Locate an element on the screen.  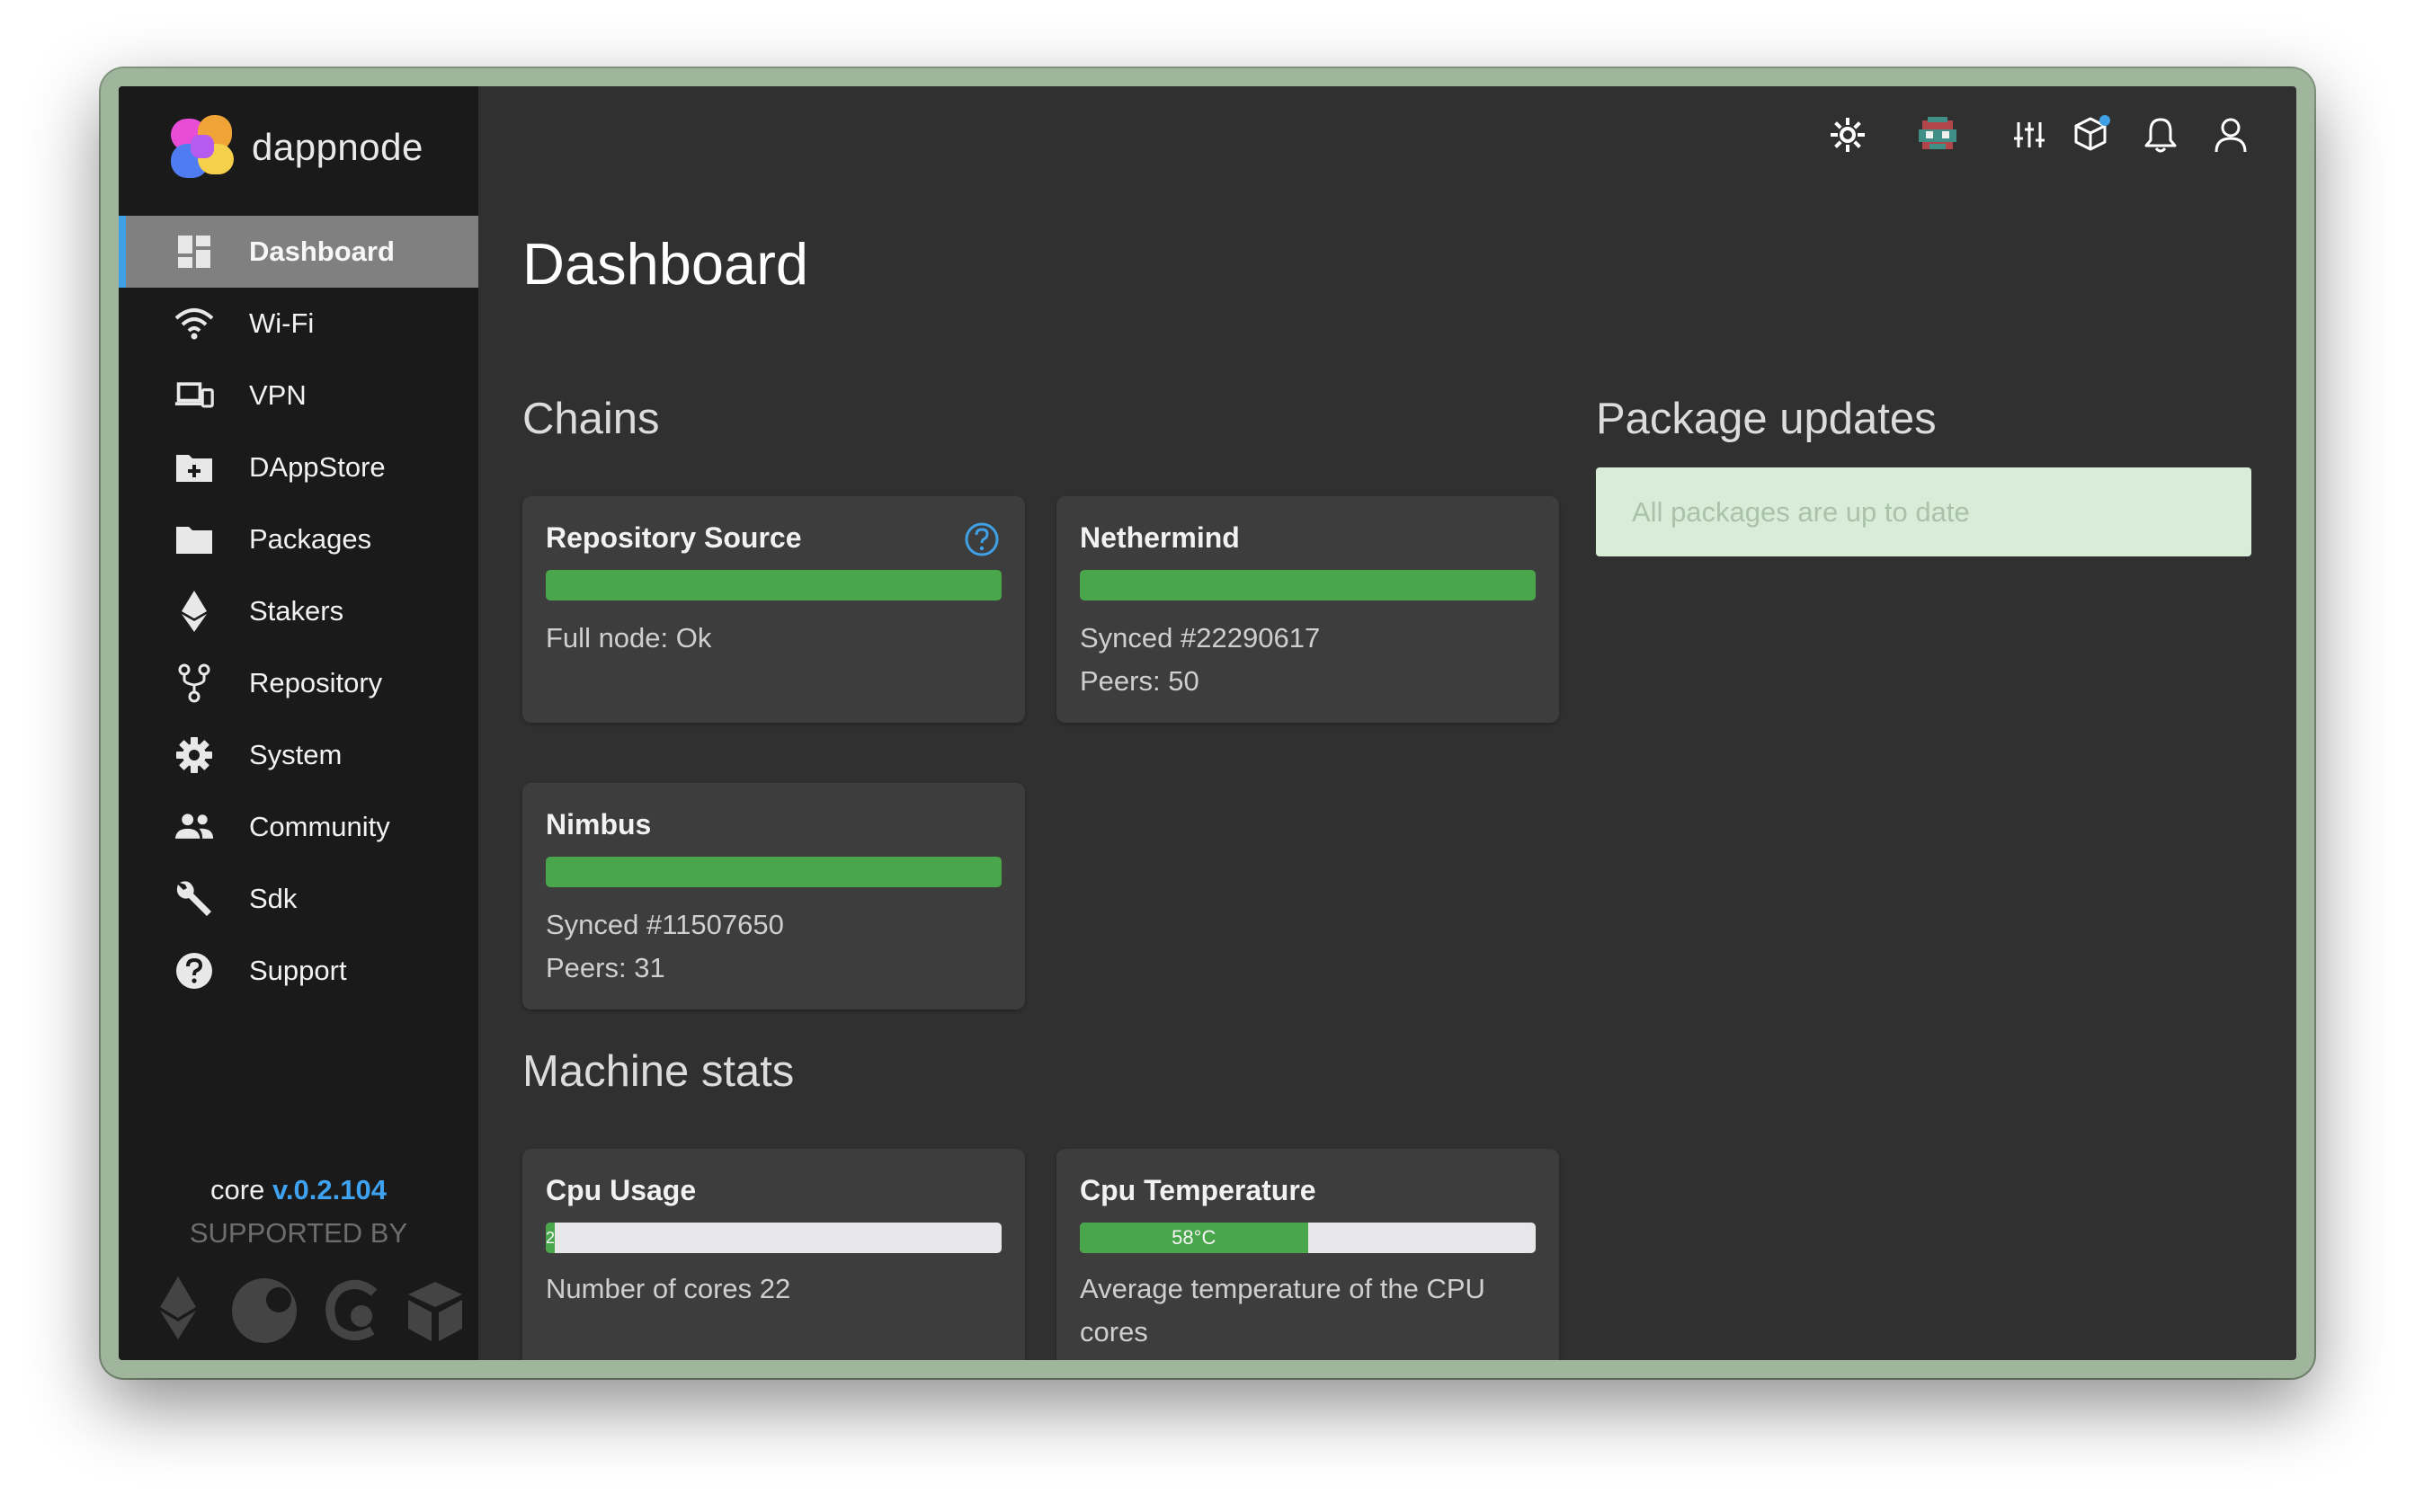
gear-icon is located at coordinates (194, 755).